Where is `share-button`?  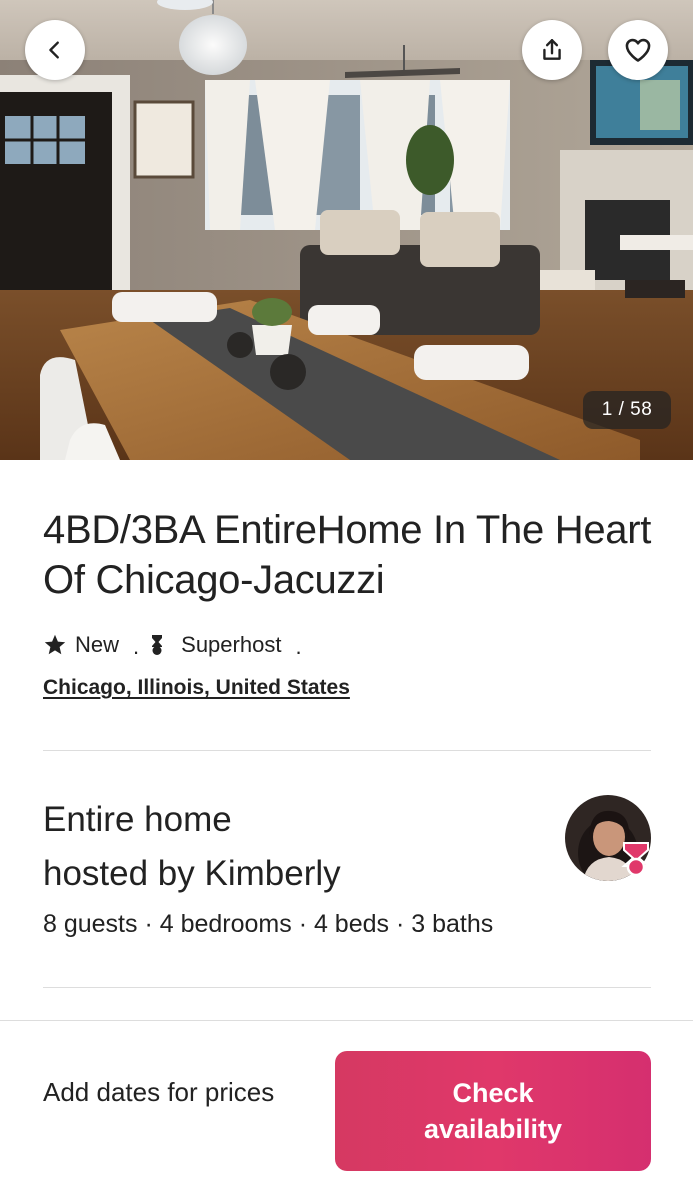 share-button is located at coordinates (552, 50).